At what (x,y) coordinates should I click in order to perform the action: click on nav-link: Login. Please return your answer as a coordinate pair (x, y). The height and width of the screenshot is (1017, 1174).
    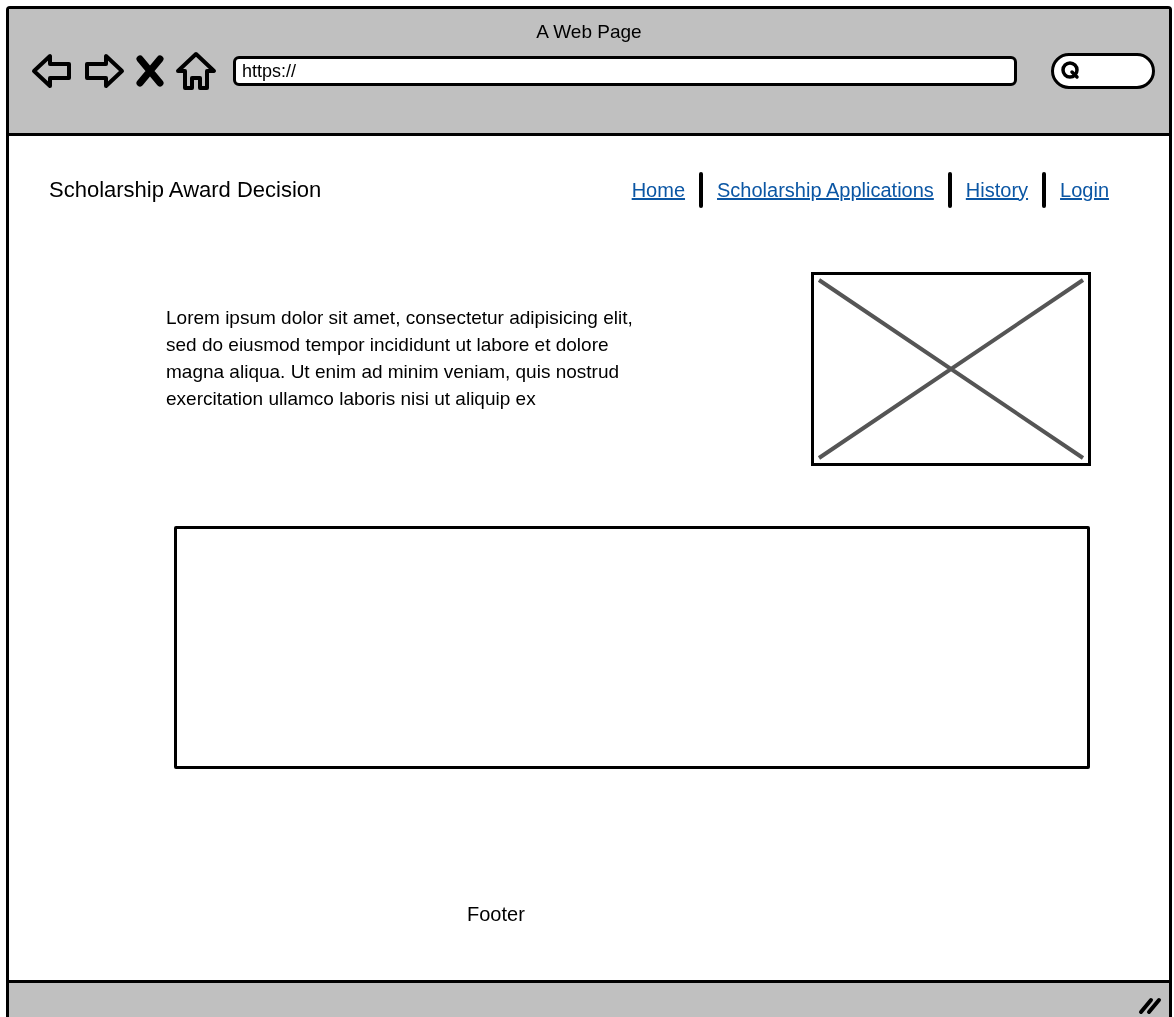
    Looking at the image, I should click on (1084, 190).